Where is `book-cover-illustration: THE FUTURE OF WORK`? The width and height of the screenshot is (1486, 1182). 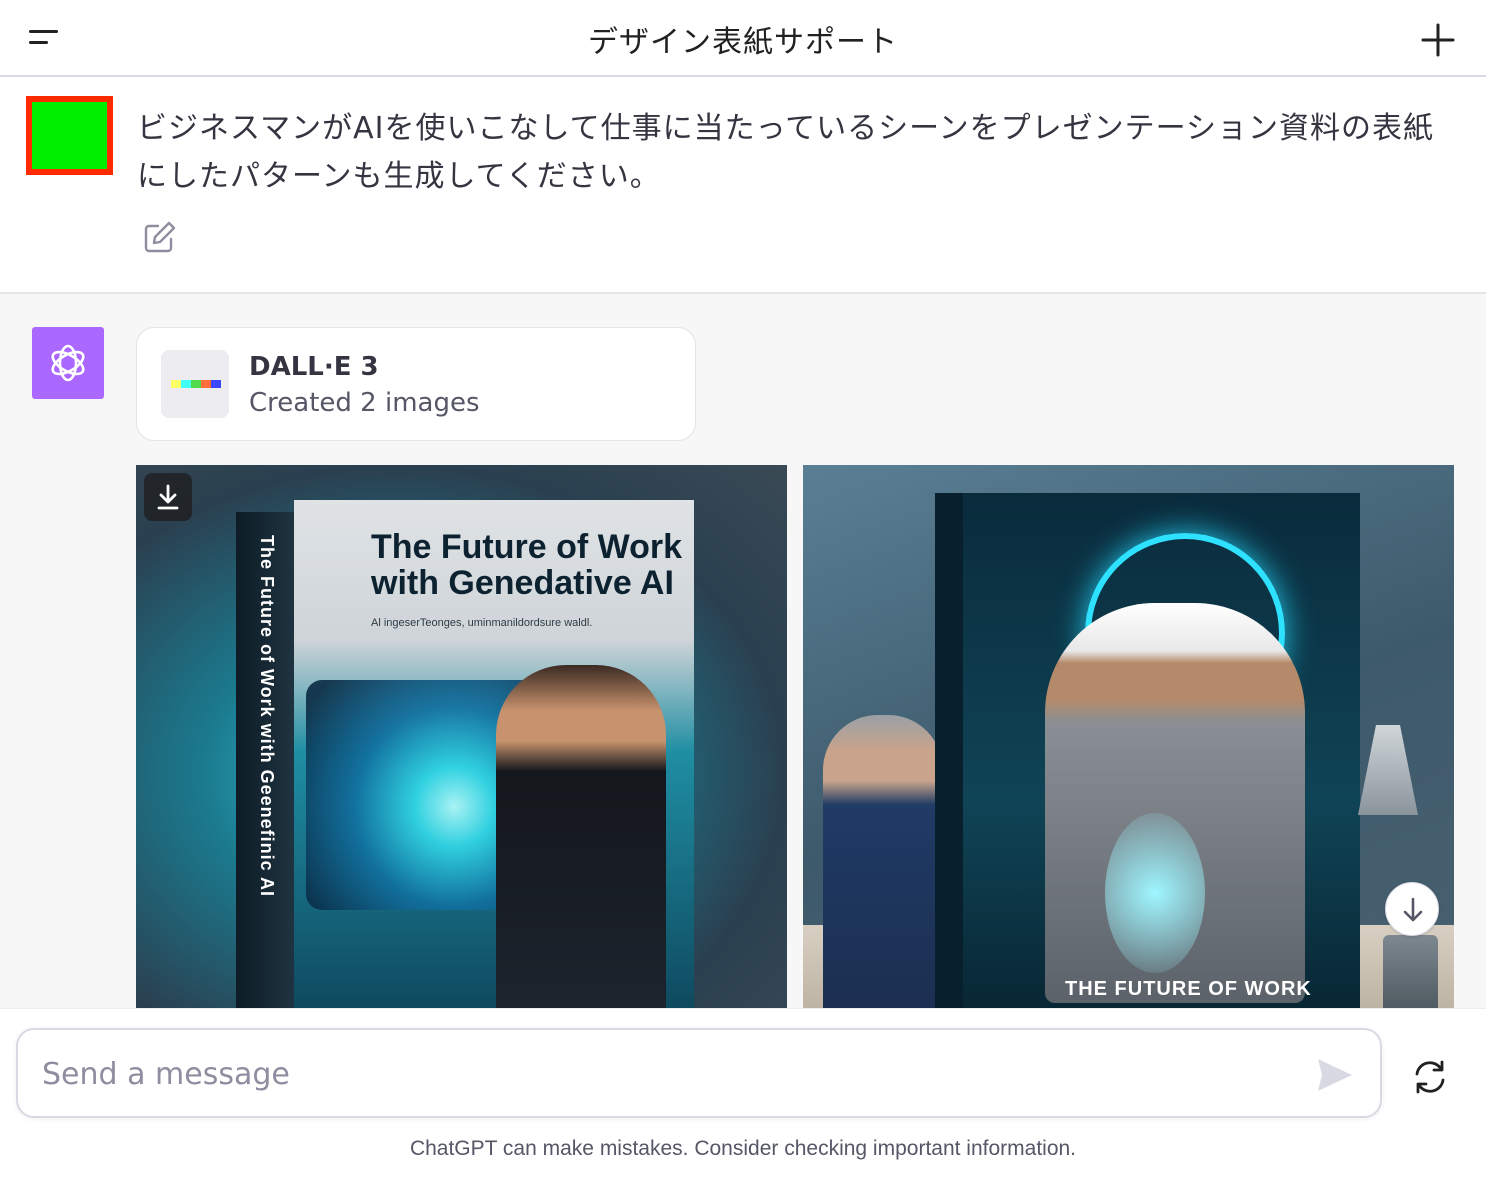 book-cover-illustration: THE FUTURE OF WORK is located at coordinates (1147, 751).